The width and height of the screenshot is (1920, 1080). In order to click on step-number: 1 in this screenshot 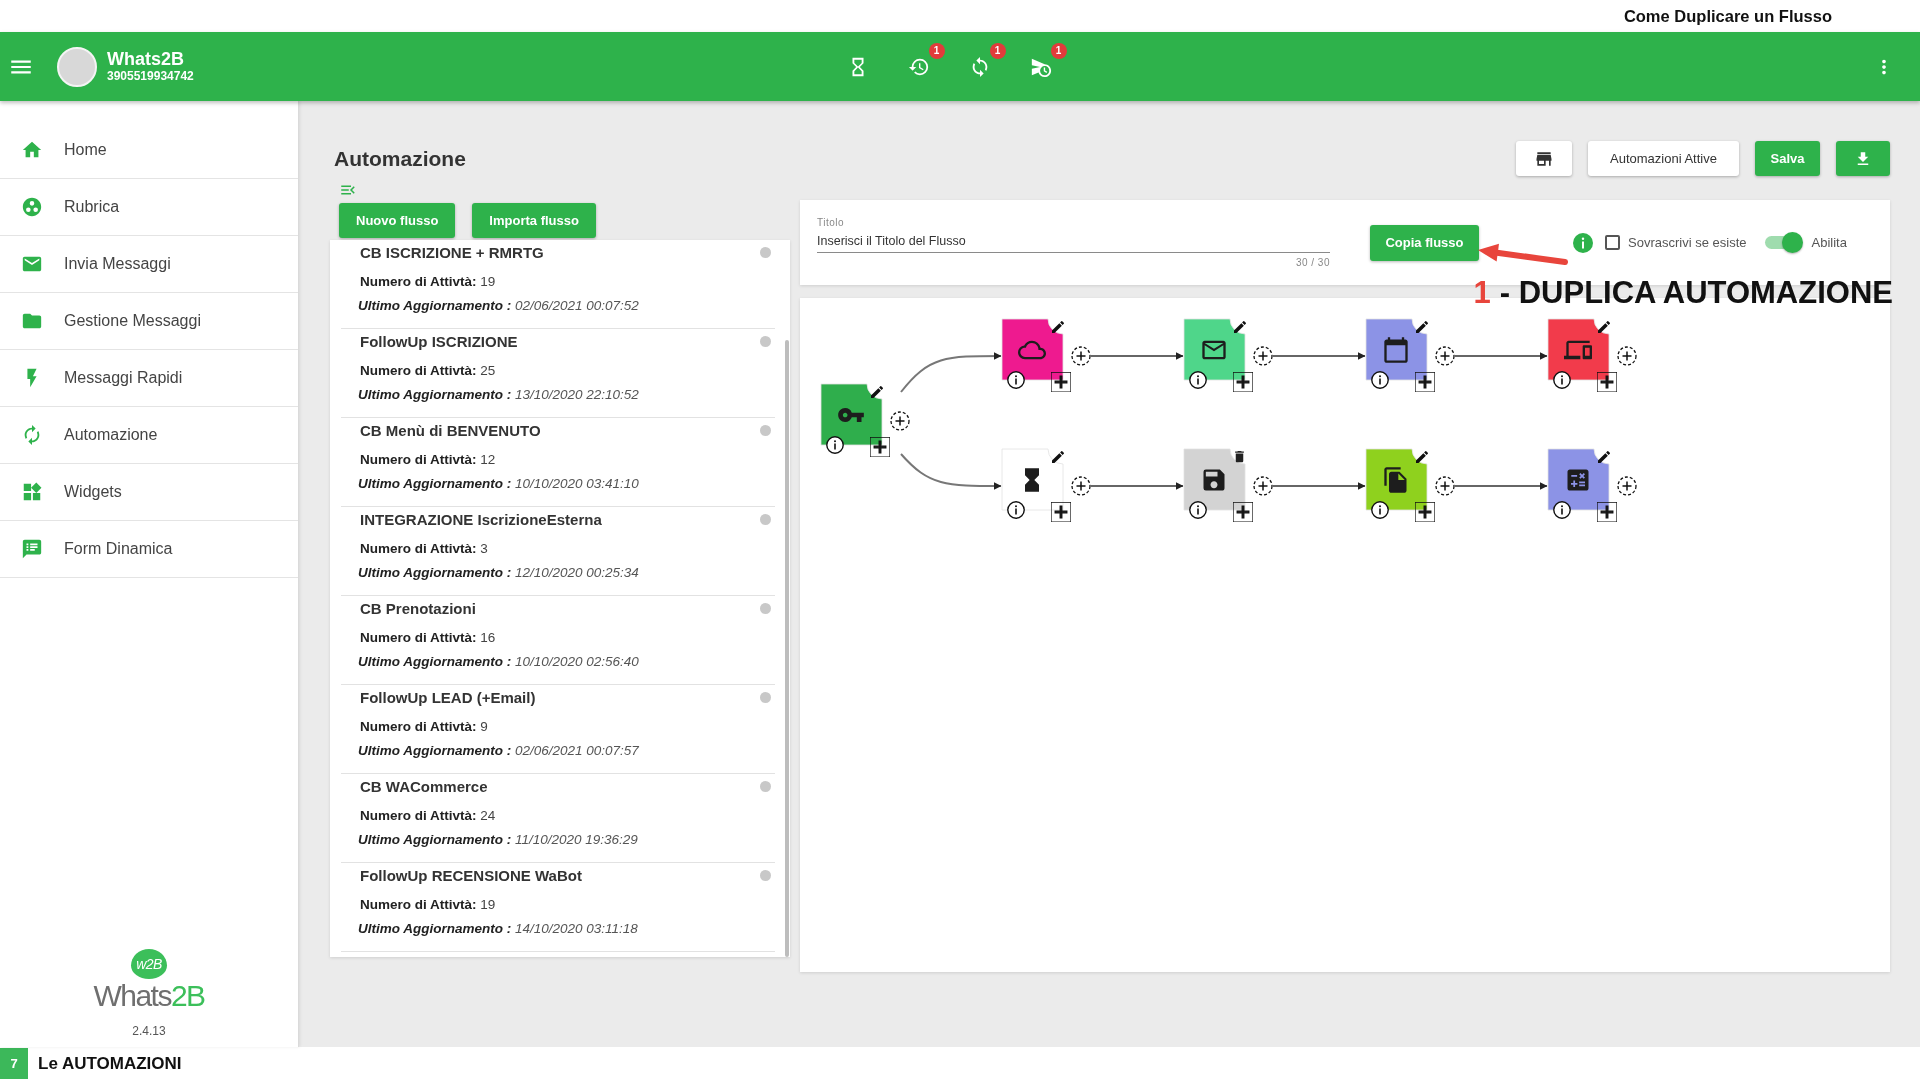, I will do `click(1482, 293)`.